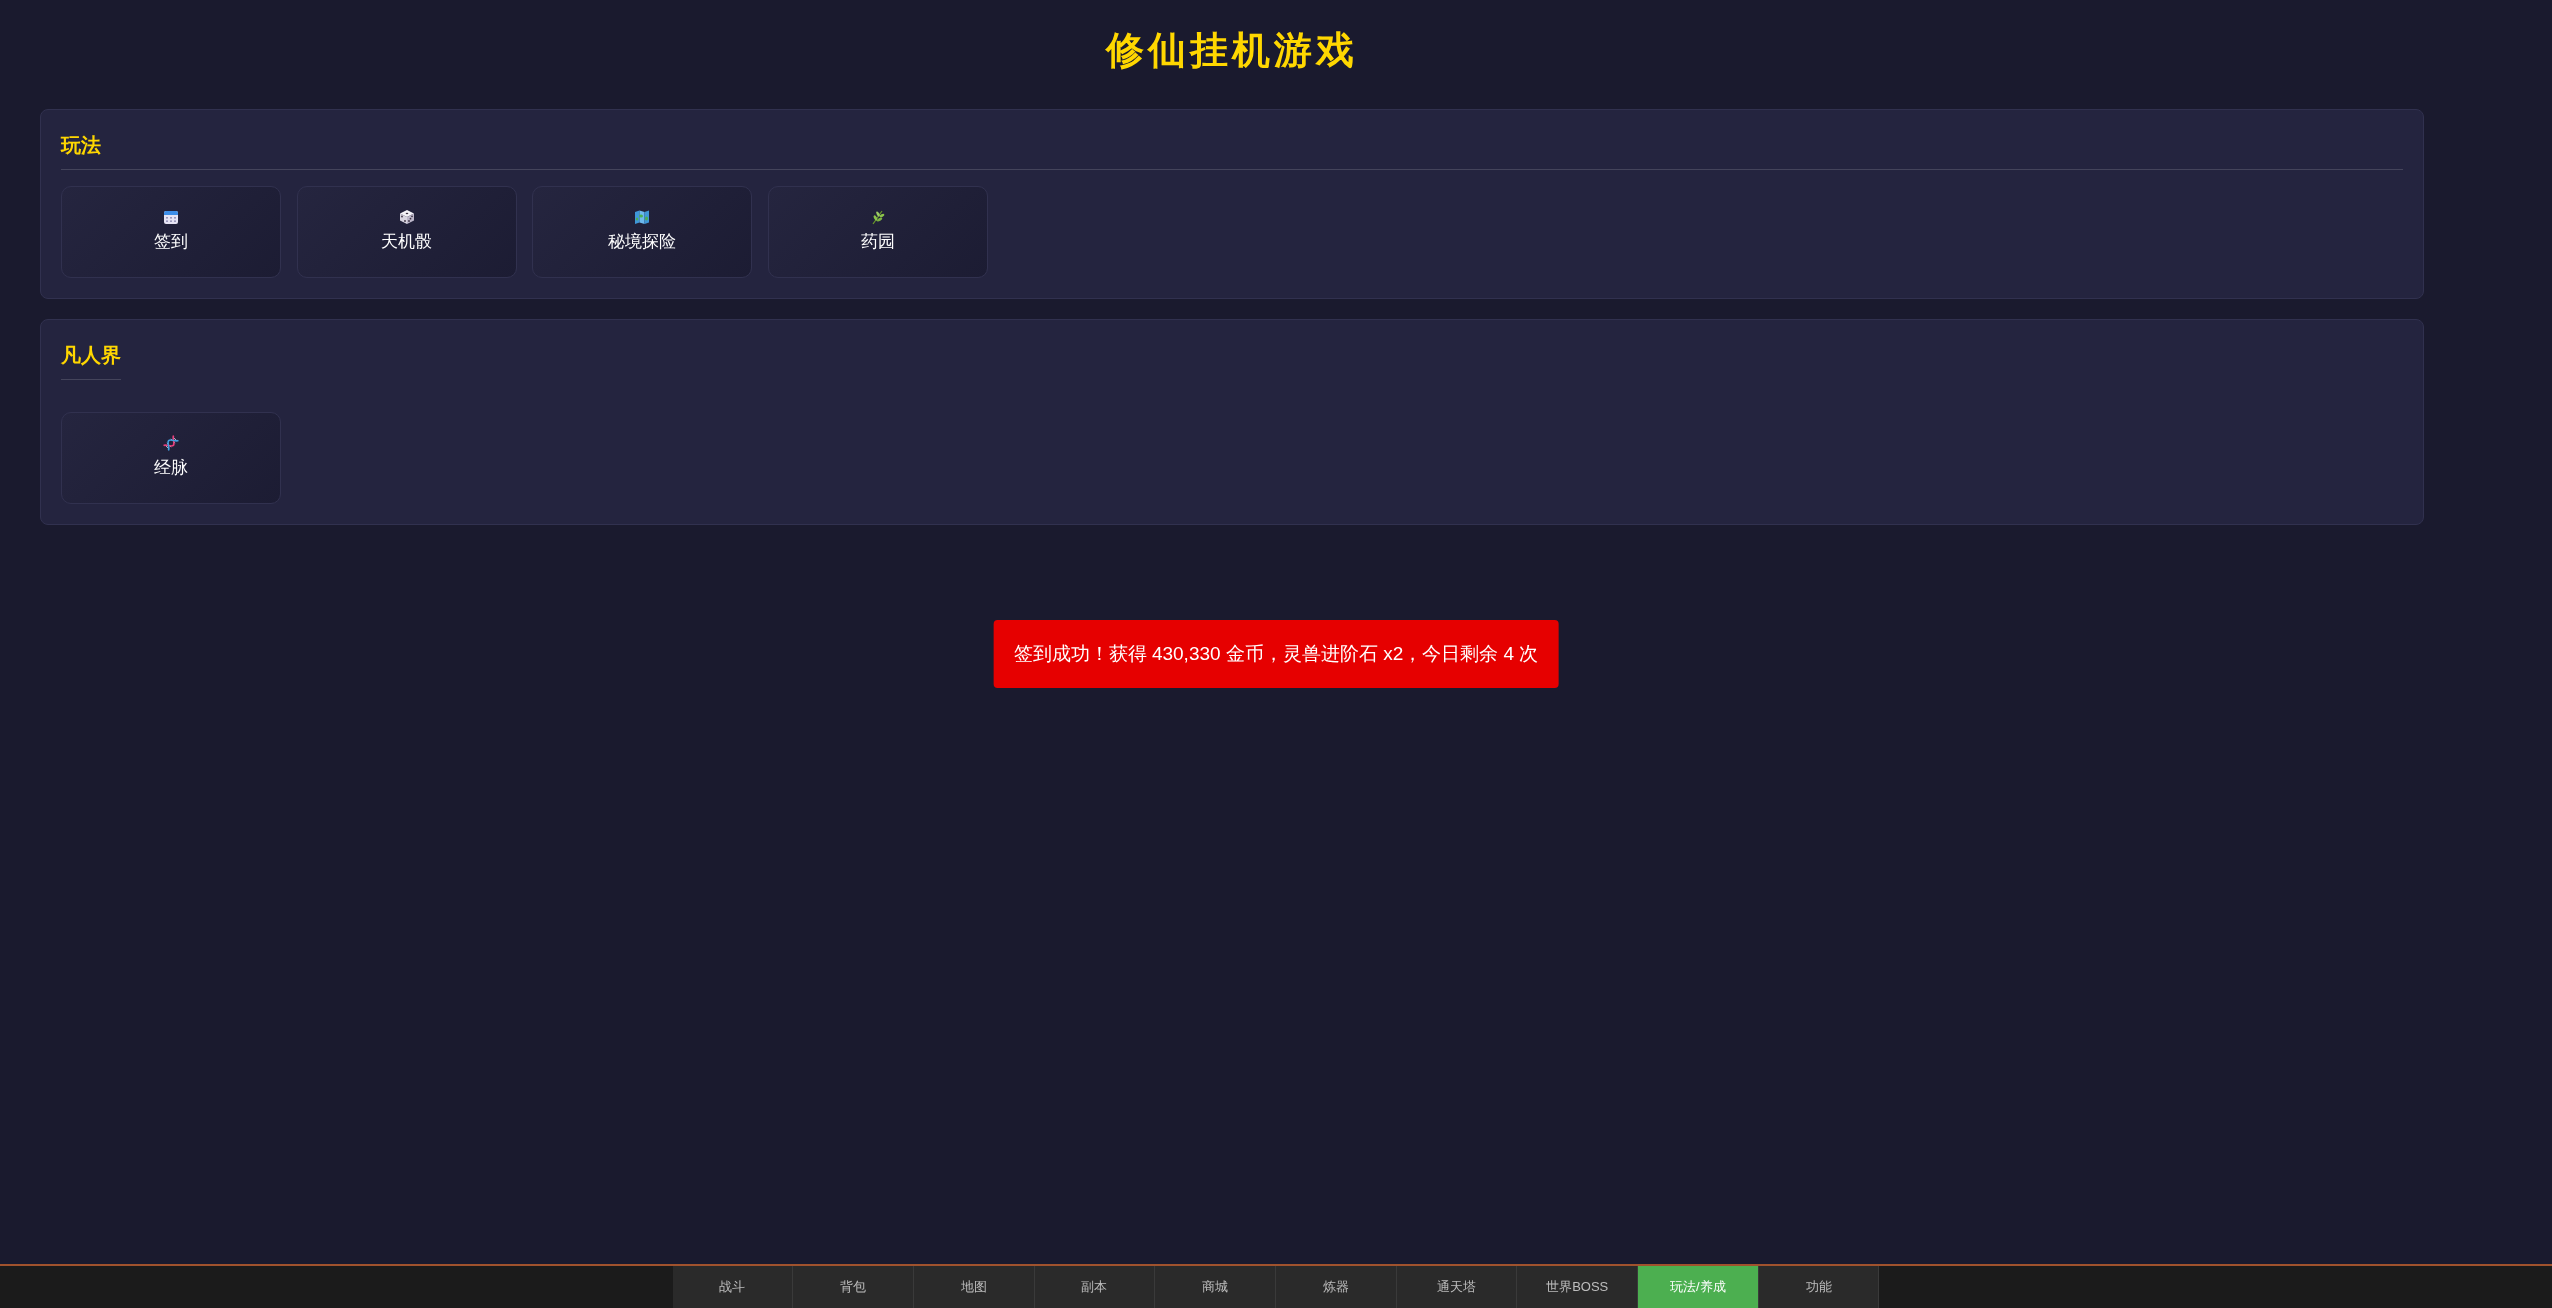 The image size is (2552, 1308). What do you see at coordinates (1819, 1287) in the screenshot?
I see `nav-tab: 功能` at bounding box center [1819, 1287].